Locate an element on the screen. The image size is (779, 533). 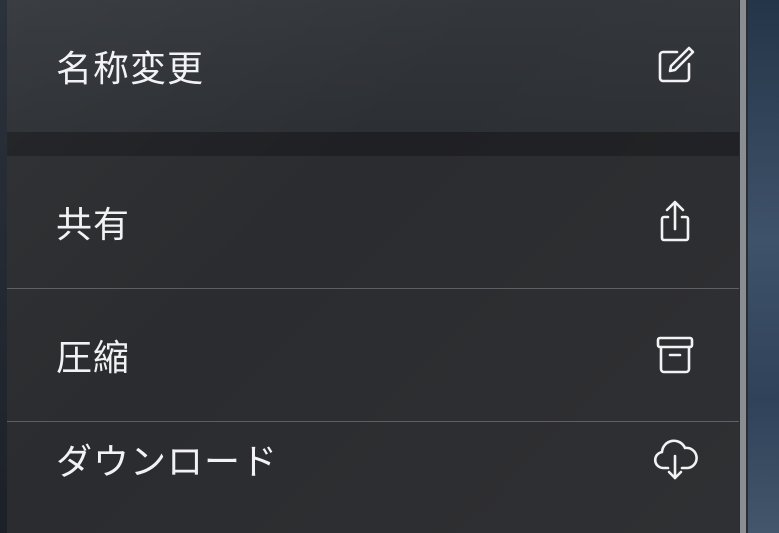
menu-item-label: 圧縮 is located at coordinates (93, 358).